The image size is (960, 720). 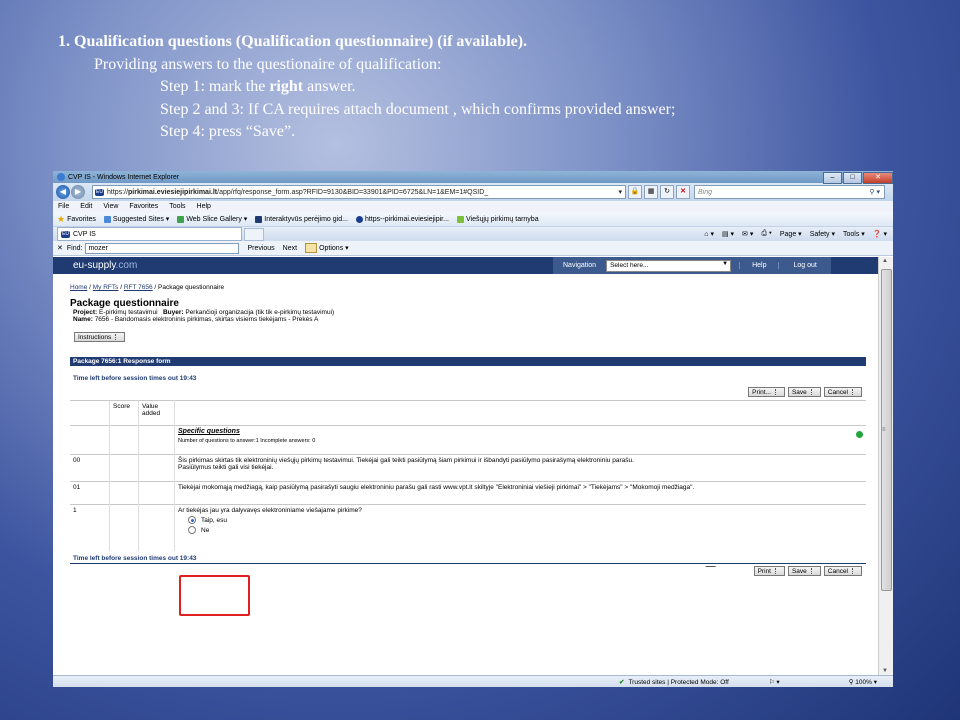 What do you see at coordinates (822, 234) in the screenshot?
I see `safety-menu: Safety ▾` at bounding box center [822, 234].